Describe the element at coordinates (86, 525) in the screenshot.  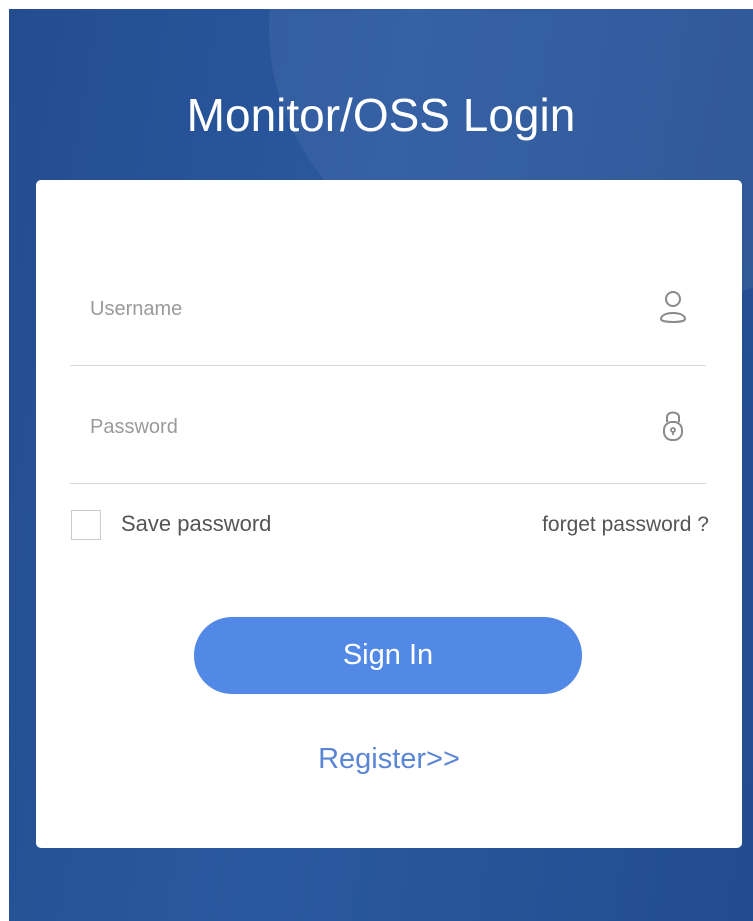
I see `save-password-checkbox` at that location.